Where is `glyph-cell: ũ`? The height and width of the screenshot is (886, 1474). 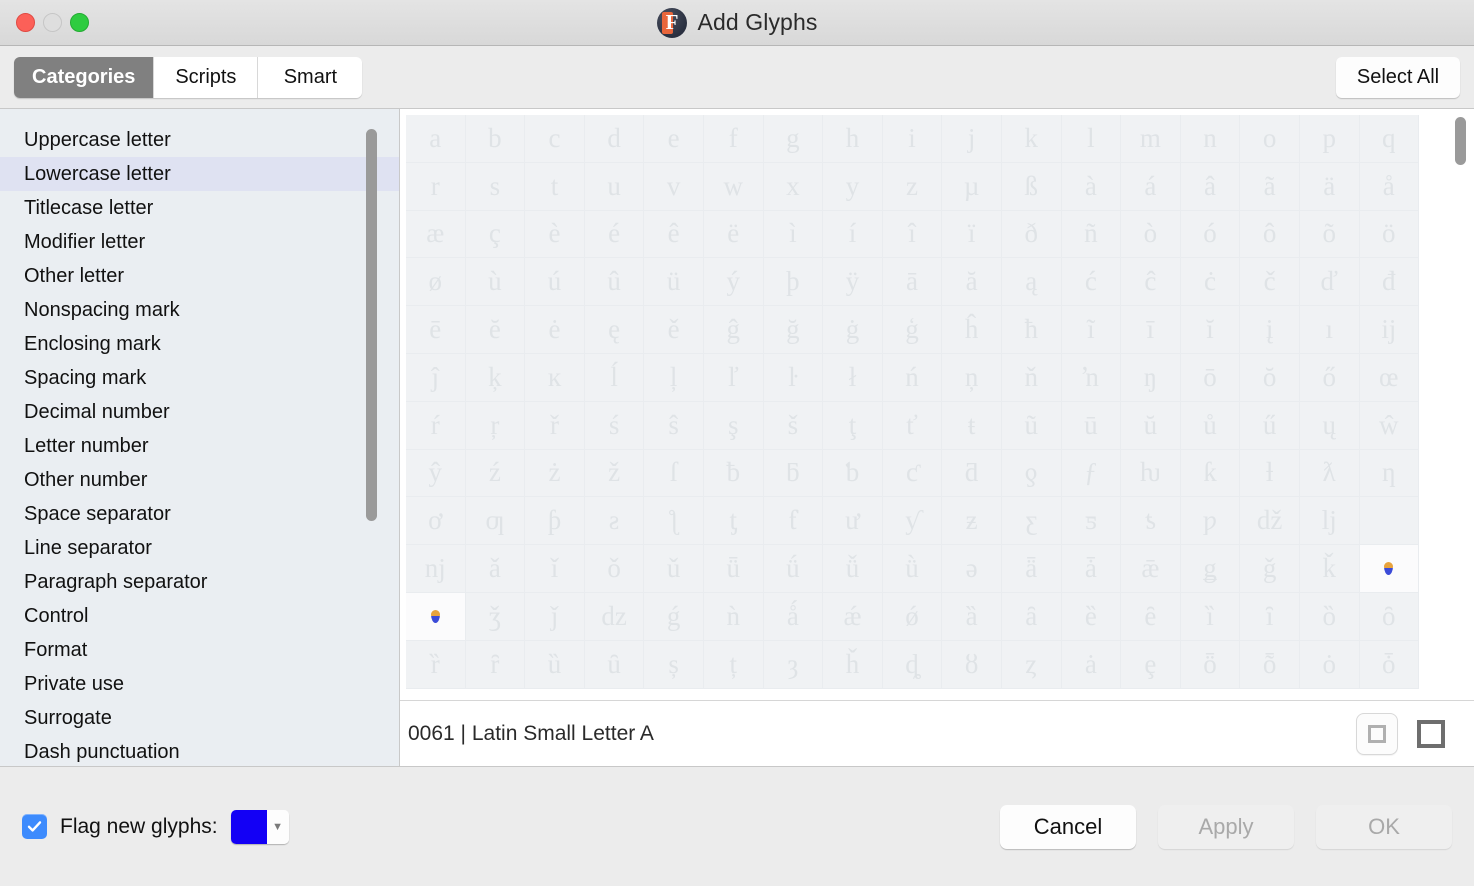
glyph-cell: ũ is located at coordinates (1031, 425).